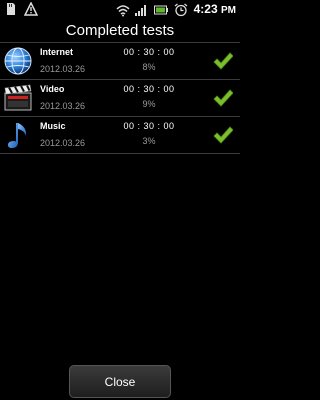 The image size is (320, 400). I want to click on page-title: Completed tests, so click(120, 30).